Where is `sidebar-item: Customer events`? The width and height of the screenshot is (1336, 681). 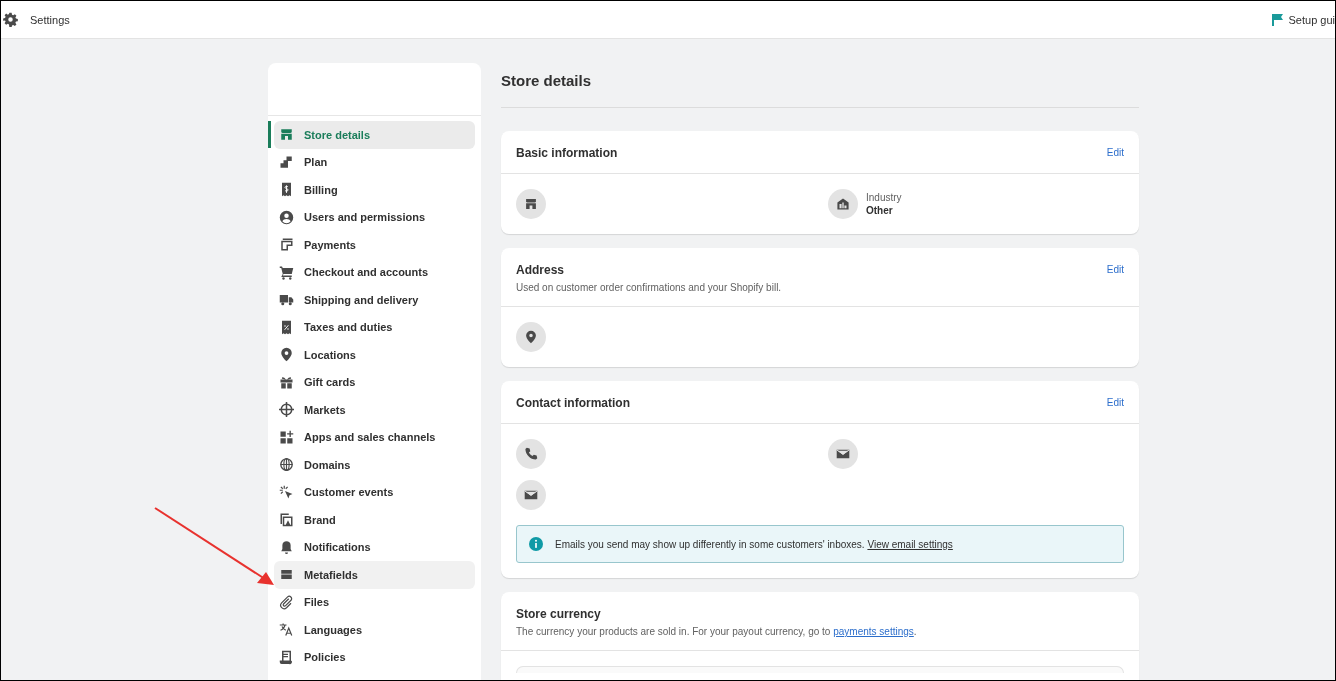 sidebar-item: Customer events is located at coordinates (374, 492).